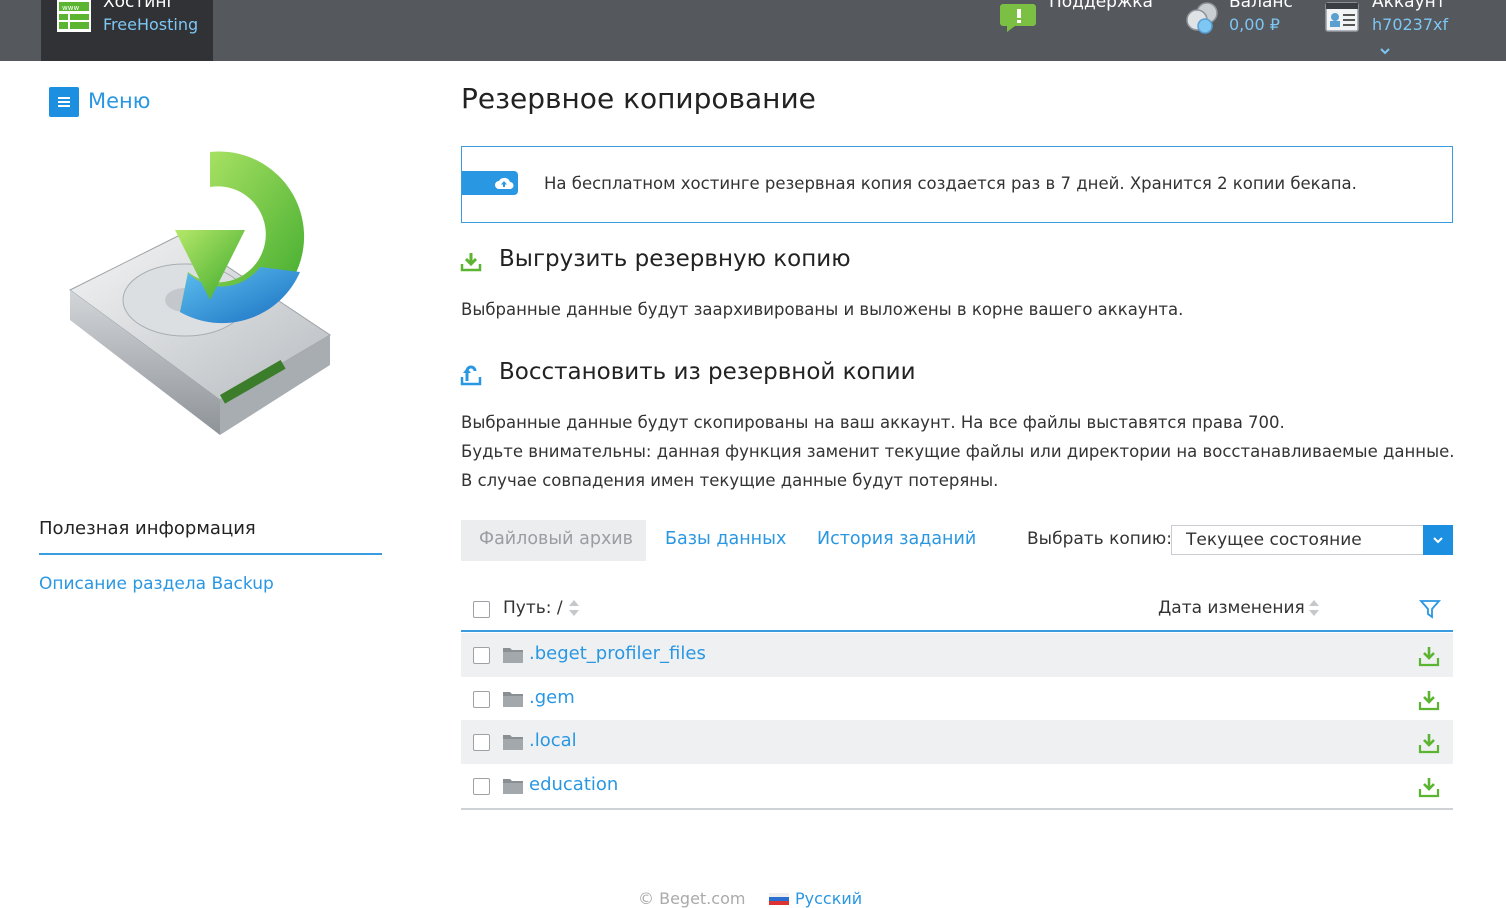  I want to click on menu-label: Меню, so click(119, 101).